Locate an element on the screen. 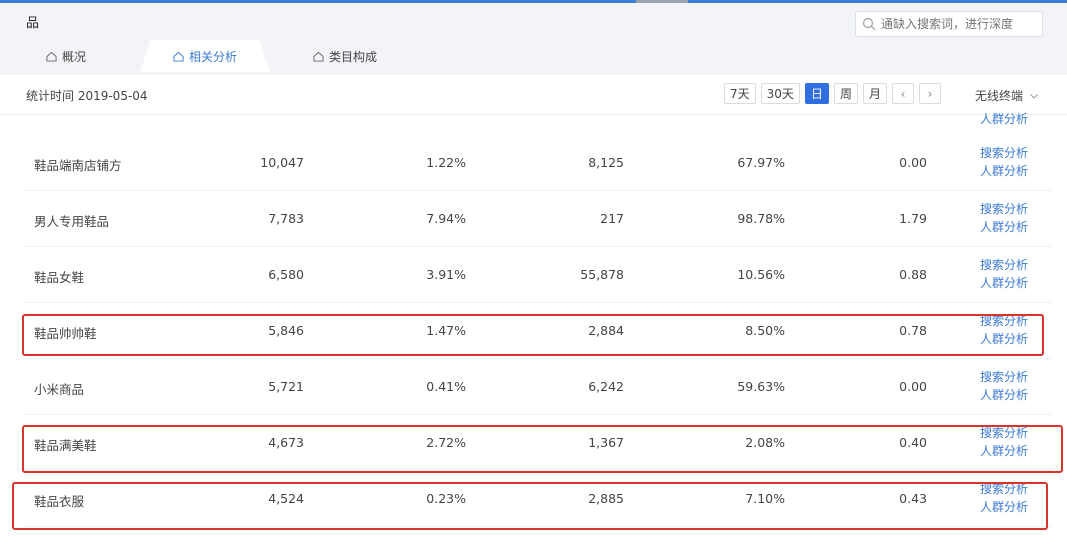 Image resolution: width=1067 pixels, height=547 pixels. cell-value: 3.91% is located at coordinates (446, 274).